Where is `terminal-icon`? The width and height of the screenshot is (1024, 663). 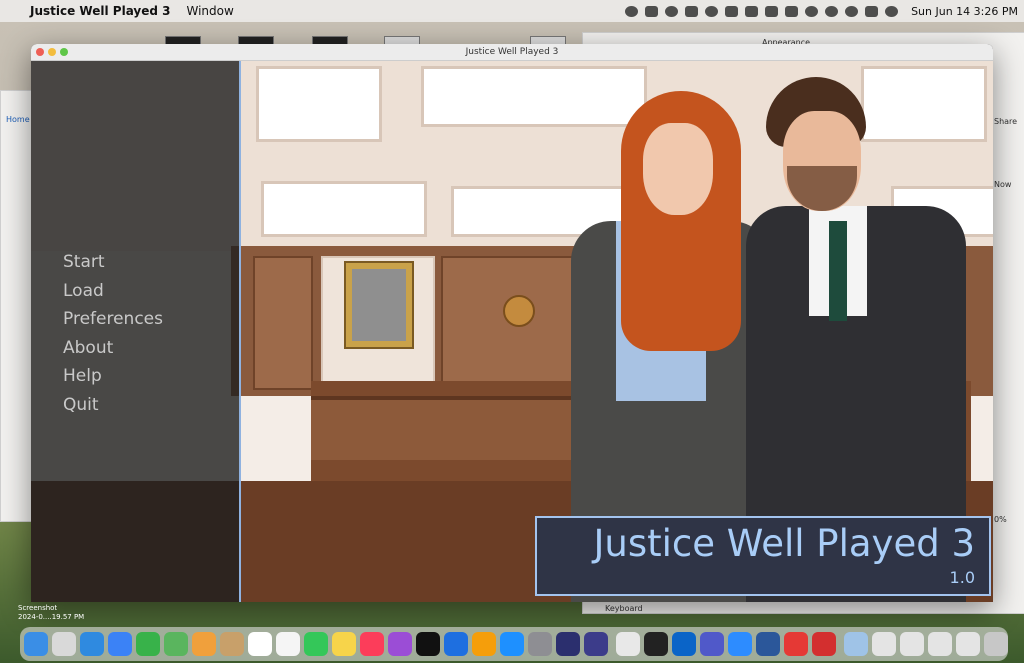
terminal-icon is located at coordinates (656, 644).